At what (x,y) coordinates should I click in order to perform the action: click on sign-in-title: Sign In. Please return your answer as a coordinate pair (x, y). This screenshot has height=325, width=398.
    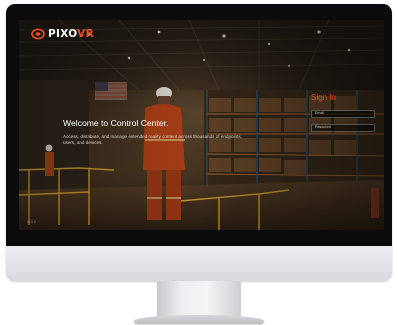
    Looking at the image, I should click on (323, 97).